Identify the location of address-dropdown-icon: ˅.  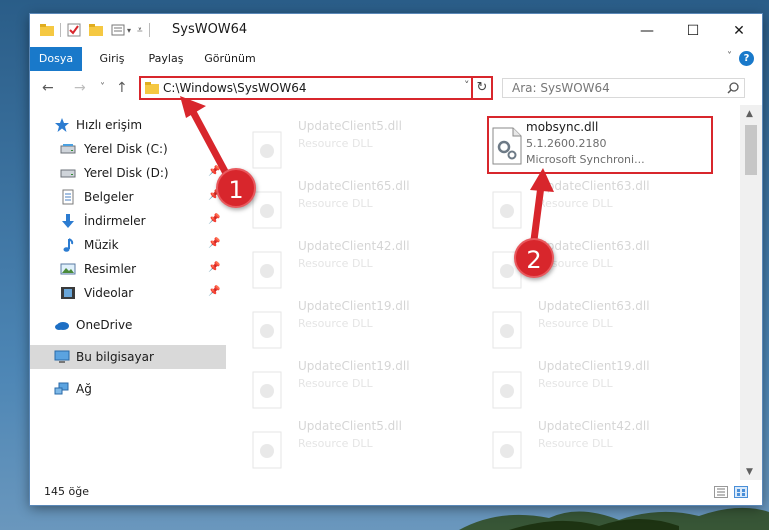
(467, 85).